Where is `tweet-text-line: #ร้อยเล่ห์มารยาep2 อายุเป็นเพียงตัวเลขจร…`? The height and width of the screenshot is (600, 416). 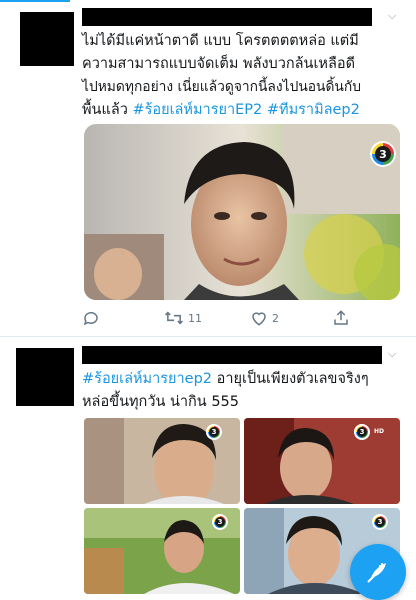 tweet-text-line: #ร้อยเล่ห์มารยาep2 อายุเป็นเพียงตัวเลขจร… is located at coordinates (225, 379).